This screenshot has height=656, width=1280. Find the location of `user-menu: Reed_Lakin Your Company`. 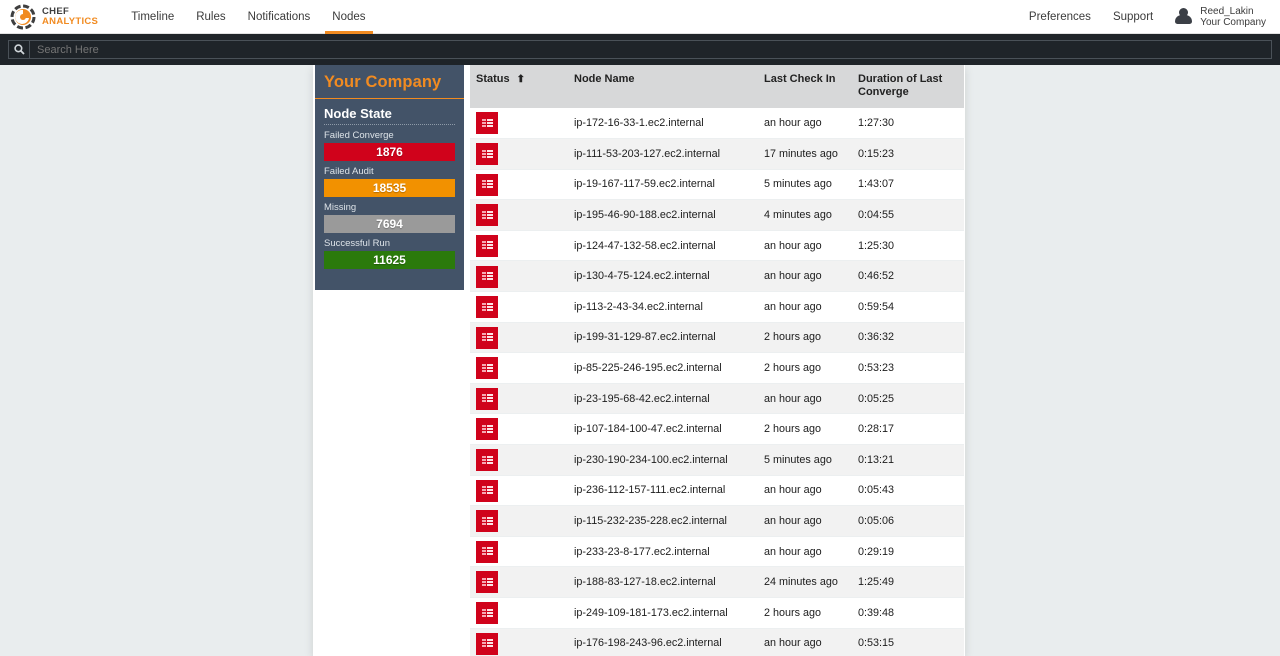

user-menu: Reed_Lakin Your Company is located at coordinates (1220, 17).